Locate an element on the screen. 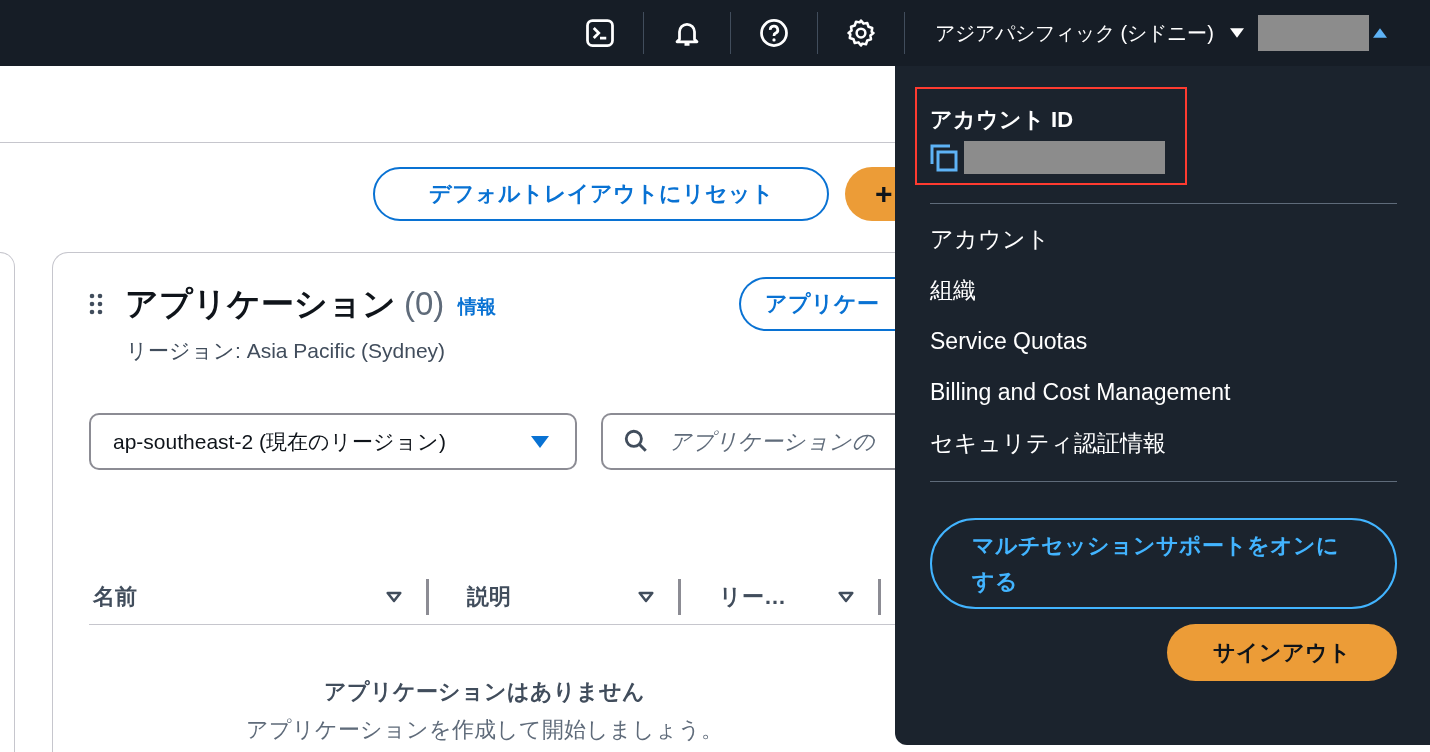 Image resolution: width=1430 pixels, height=752 pixels. add-widget-button: + is located at coordinates (870, 194).